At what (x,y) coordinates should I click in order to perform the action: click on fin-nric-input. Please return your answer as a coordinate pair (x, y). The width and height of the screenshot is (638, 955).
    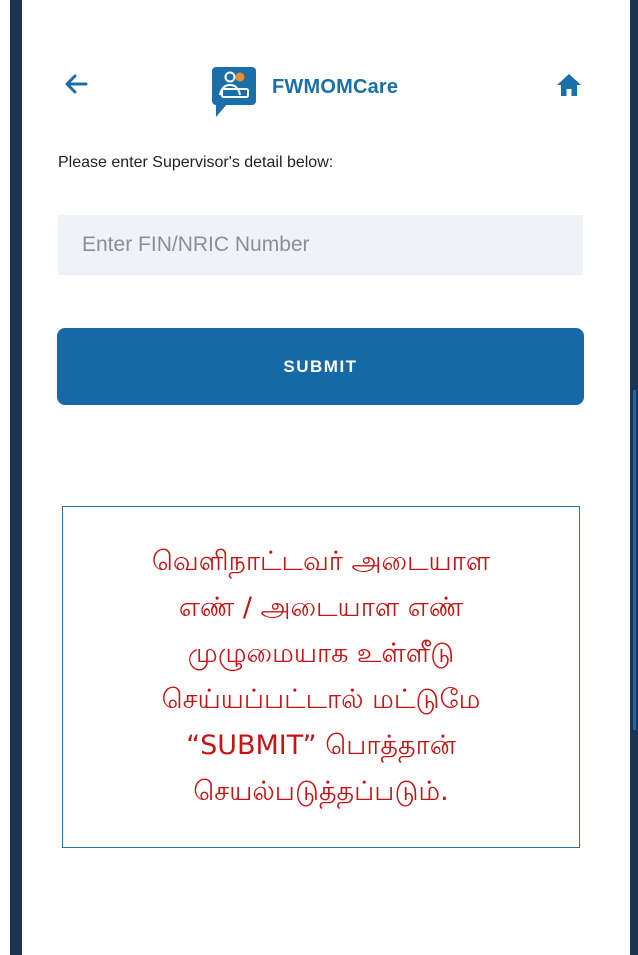
    Looking at the image, I should click on (320, 245).